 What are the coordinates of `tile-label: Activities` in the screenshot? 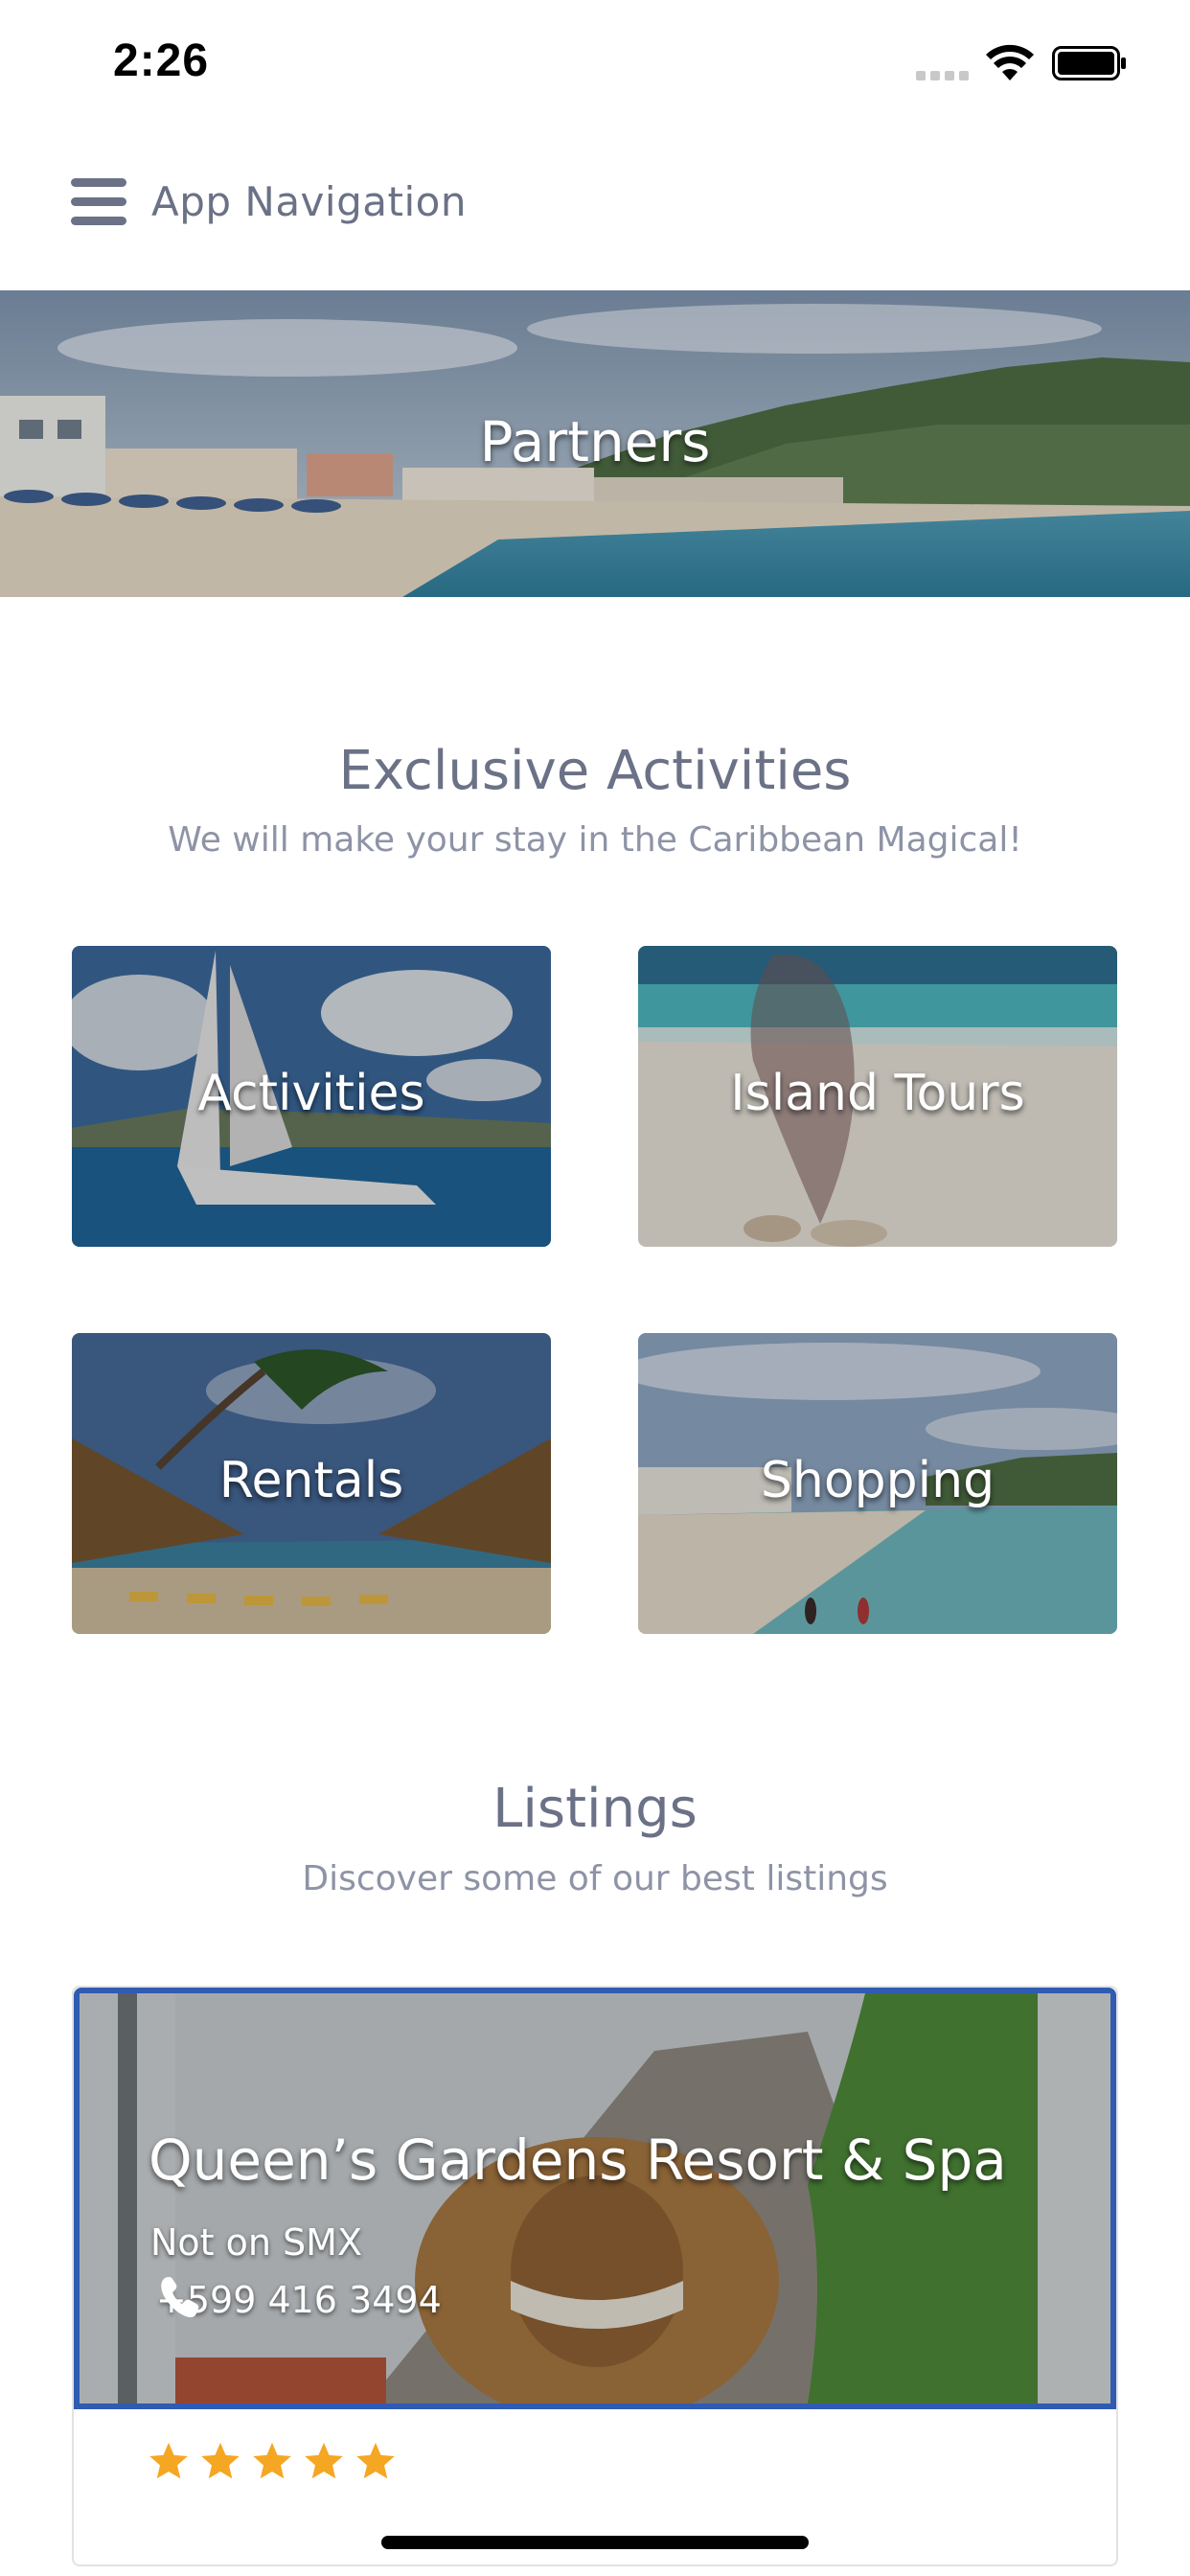 It's located at (311, 1093).